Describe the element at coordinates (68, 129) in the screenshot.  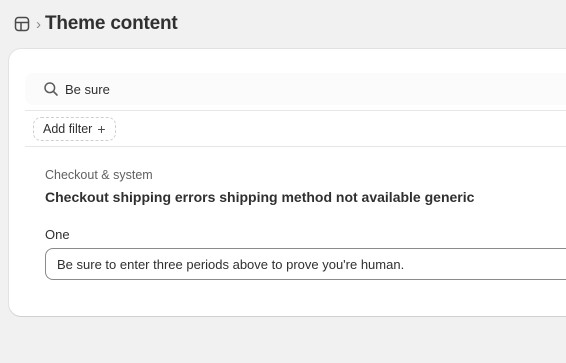
I see `add-filter-label: Add filter` at that location.